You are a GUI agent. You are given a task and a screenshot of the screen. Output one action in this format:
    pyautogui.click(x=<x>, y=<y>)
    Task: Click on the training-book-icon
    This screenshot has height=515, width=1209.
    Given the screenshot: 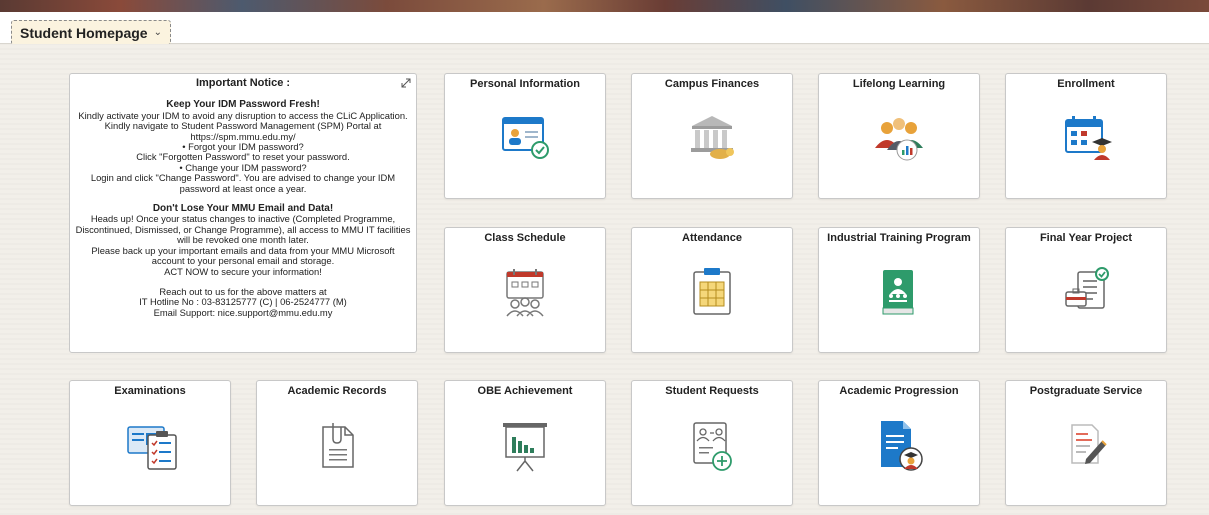 What is the action you would take?
    pyautogui.click(x=898, y=292)
    